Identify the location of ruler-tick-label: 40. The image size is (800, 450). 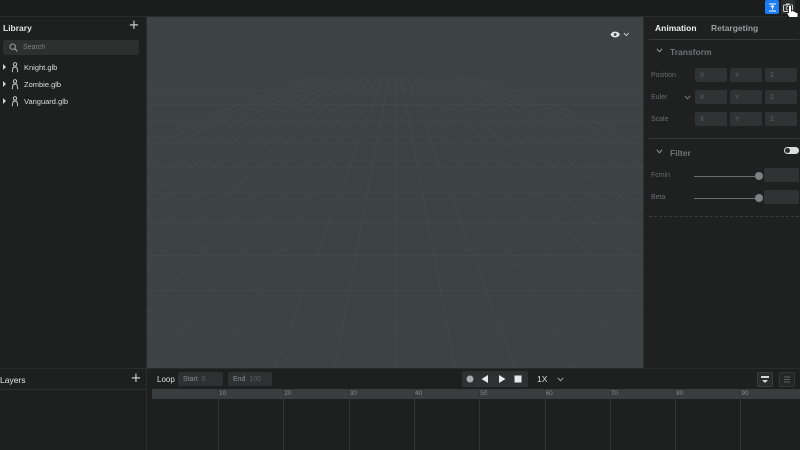
(418, 393).